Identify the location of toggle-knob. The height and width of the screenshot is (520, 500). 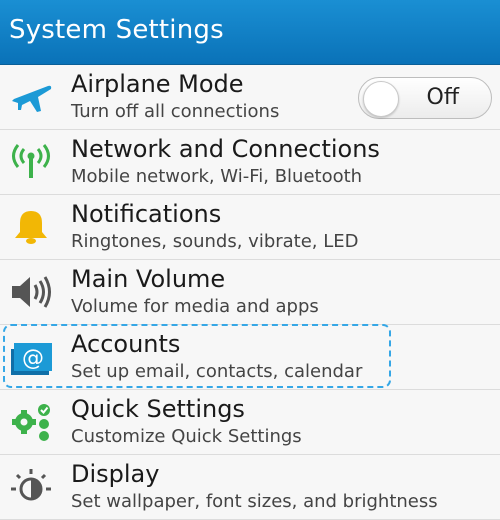
(381, 99).